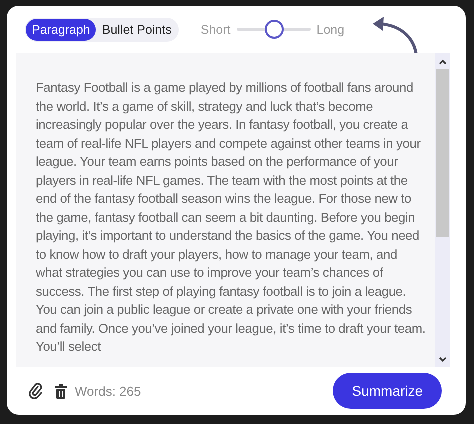 The width and height of the screenshot is (474, 424). I want to click on slider-label: Long, so click(330, 29).